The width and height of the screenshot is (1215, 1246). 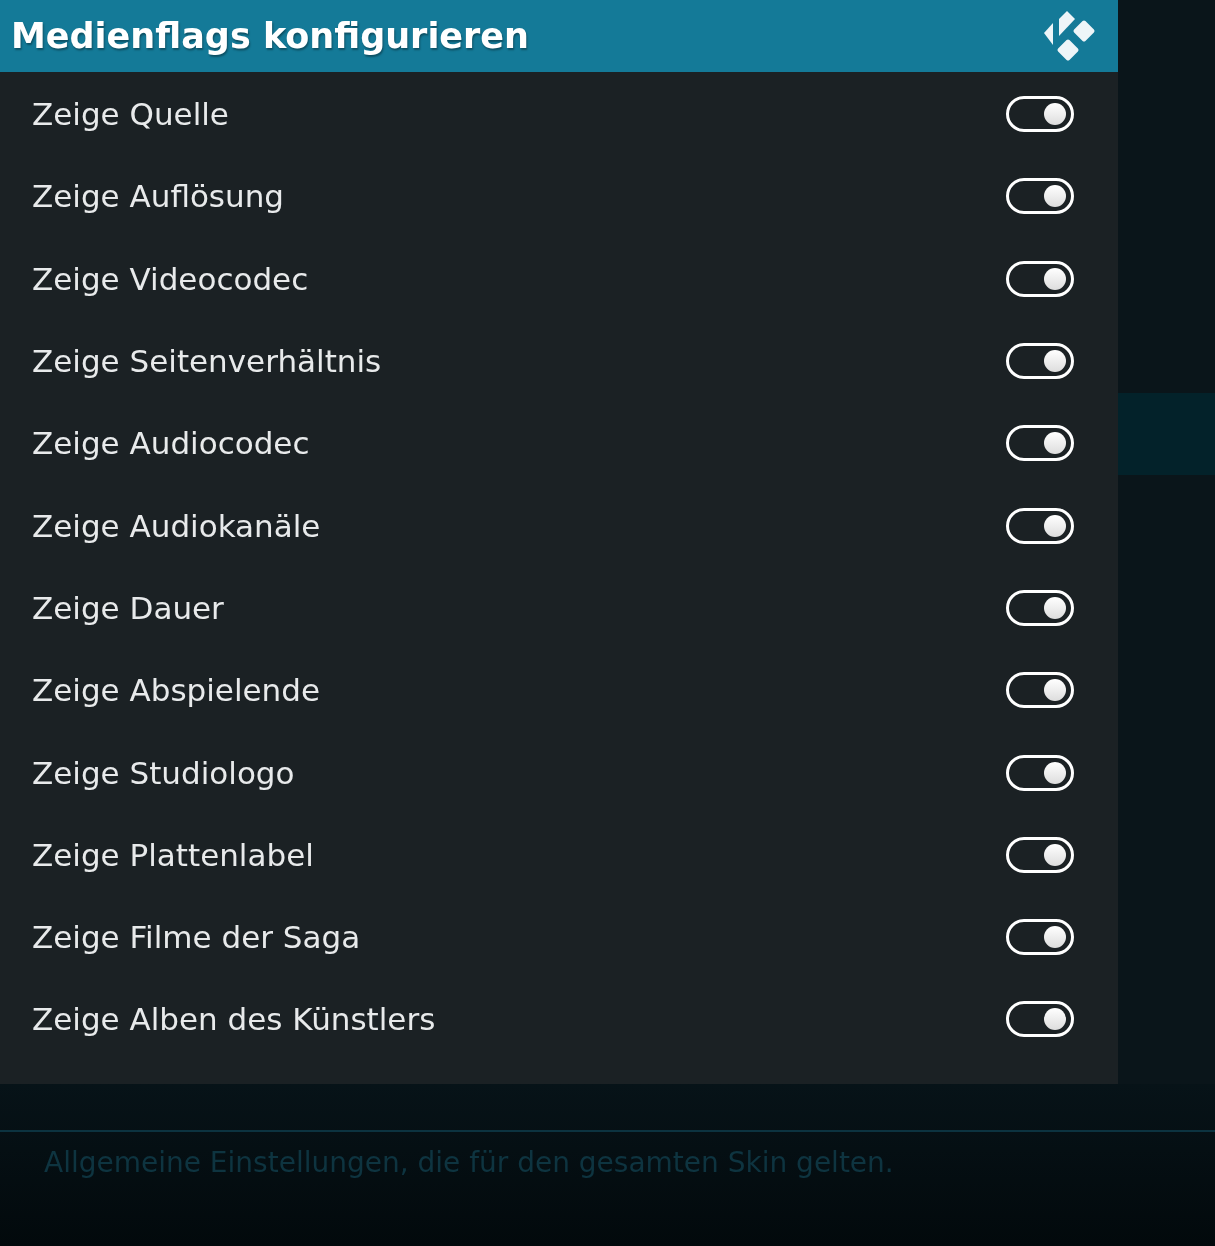 What do you see at coordinates (270, 36) in the screenshot?
I see `dialog-title: Medienflags konfigurieren` at bounding box center [270, 36].